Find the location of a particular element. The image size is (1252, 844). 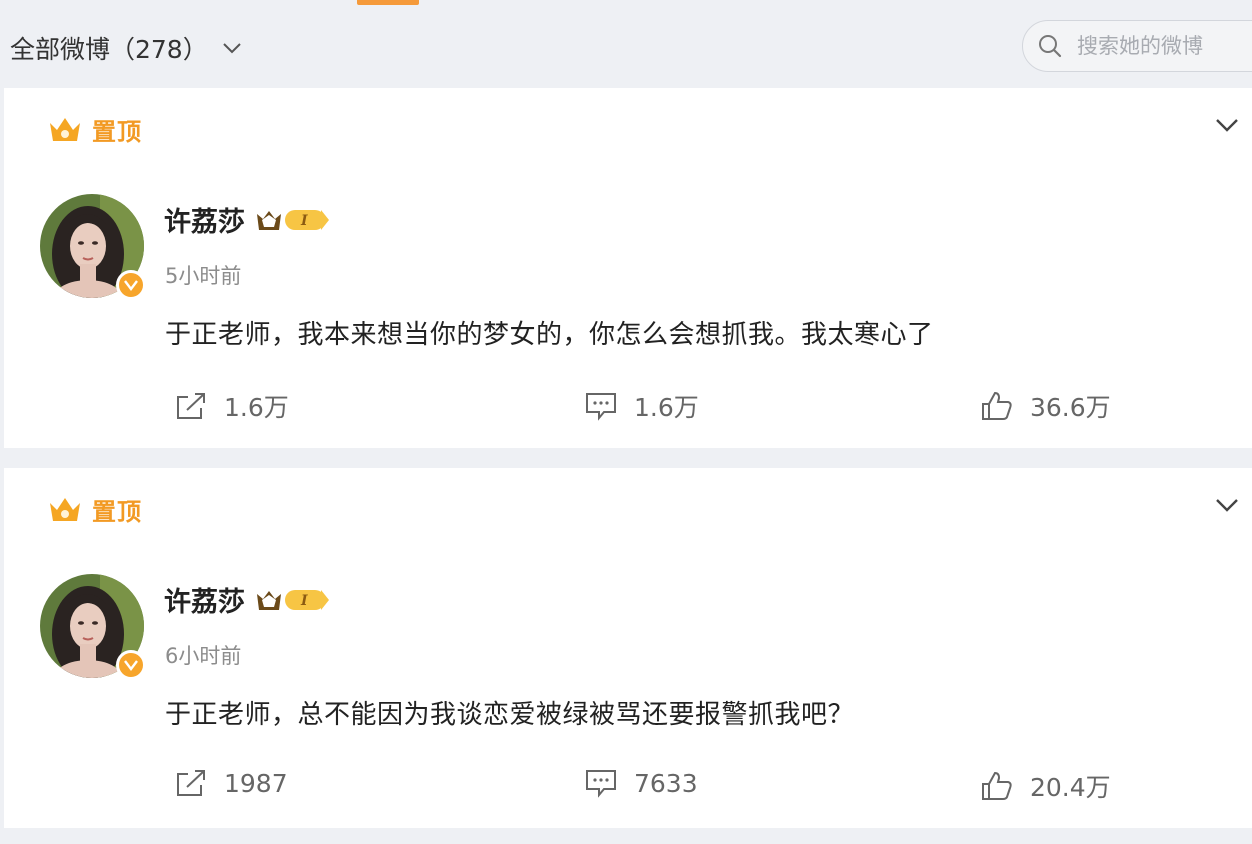

comment-button: 7633 is located at coordinates (641, 783).